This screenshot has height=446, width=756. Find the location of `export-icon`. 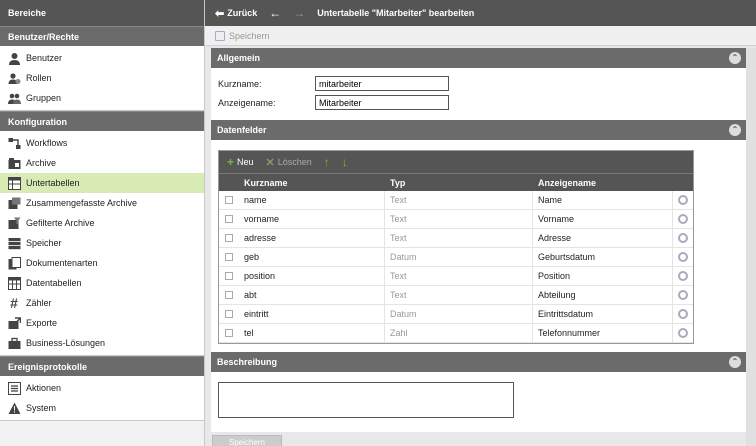

export-icon is located at coordinates (14, 323).